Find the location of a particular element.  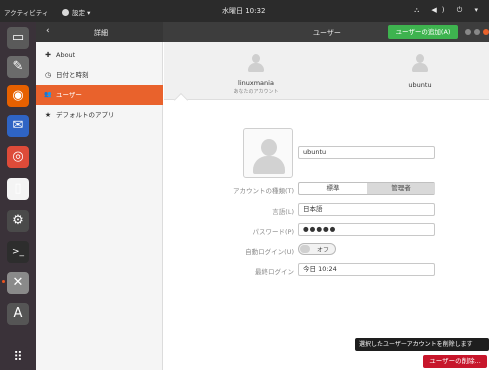

dock-item-0: ▭ is located at coordinates (18, 38).